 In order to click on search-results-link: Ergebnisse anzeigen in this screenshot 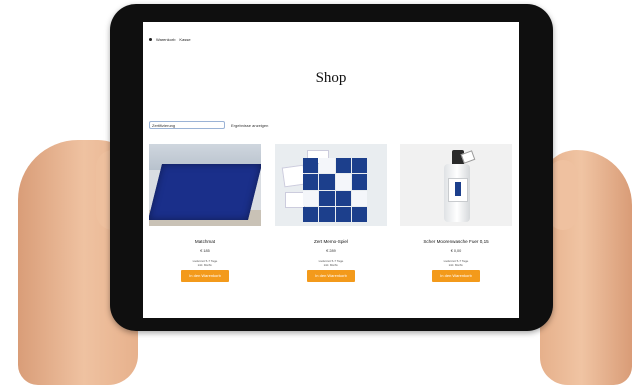, I will do `click(249, 125)`.